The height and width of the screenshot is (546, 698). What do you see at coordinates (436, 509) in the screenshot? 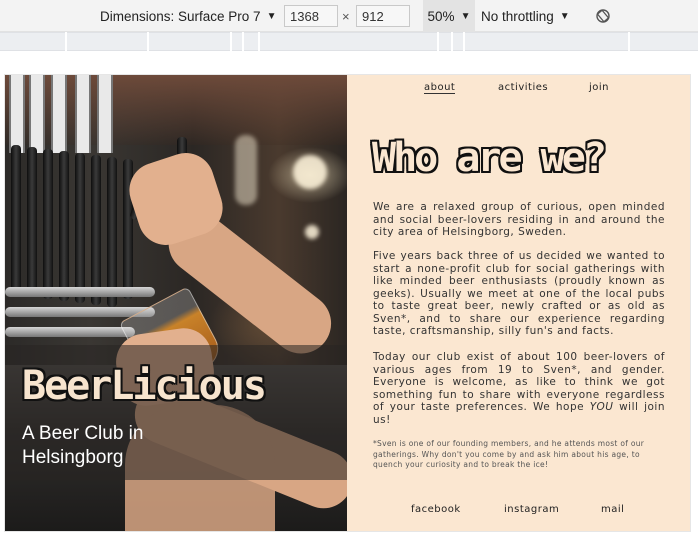
I see `footer-link-facebook: facebook` at bounding box center [436, 509].